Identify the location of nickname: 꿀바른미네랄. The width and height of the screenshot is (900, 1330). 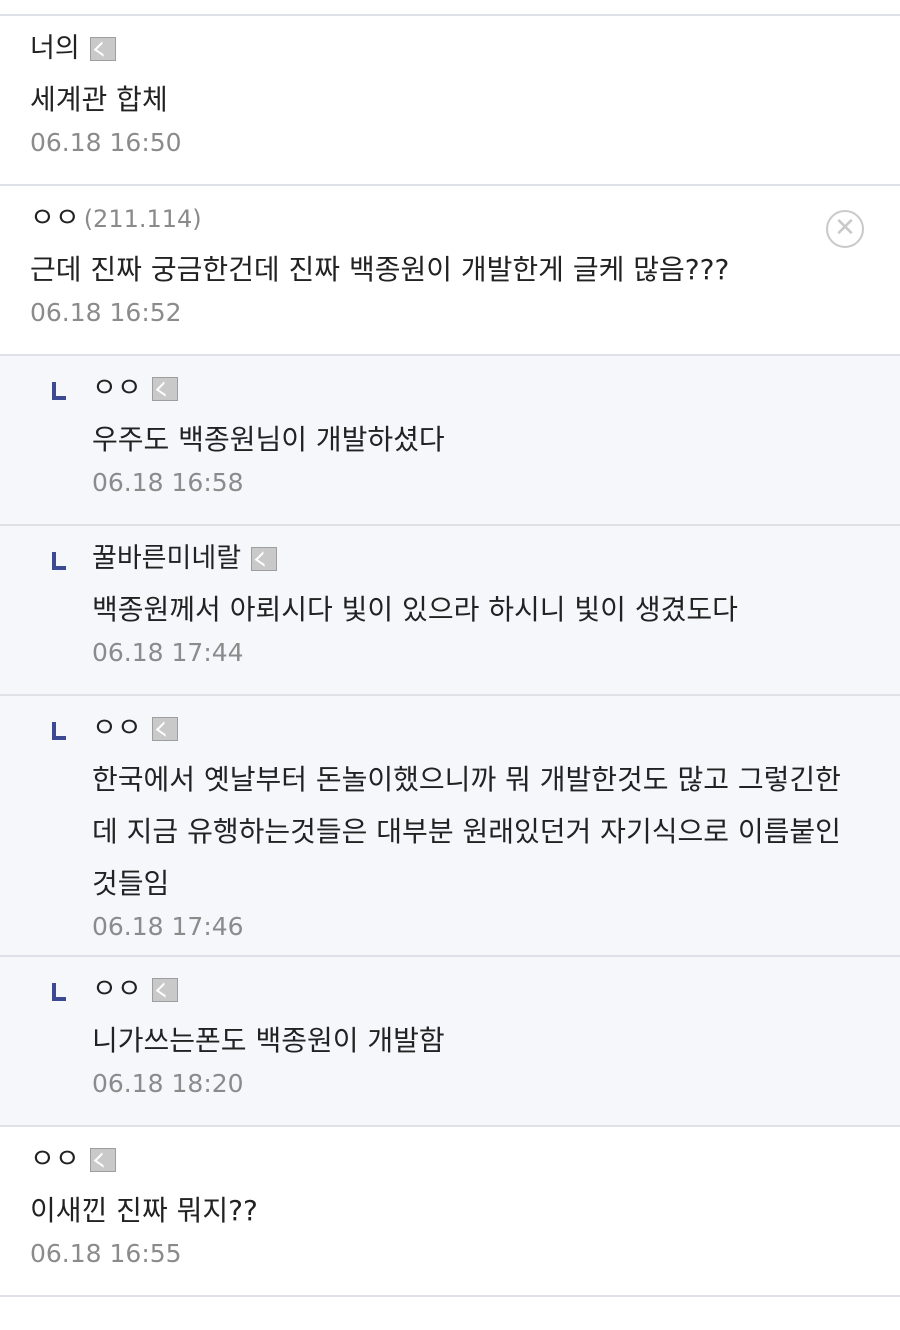
(166, 559).